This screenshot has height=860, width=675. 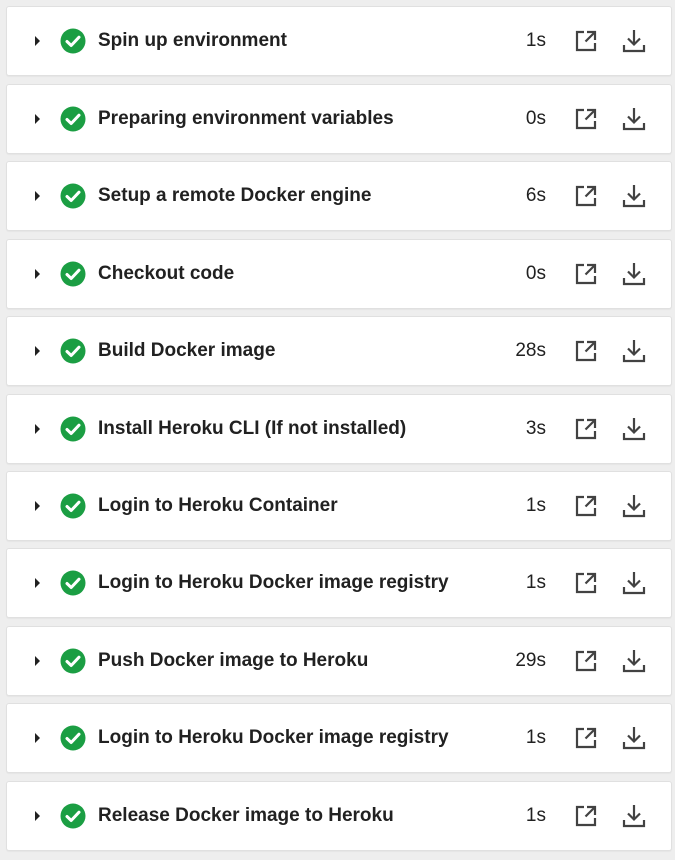 I want to click on step-duration: 28s, so click(x=530, y=350).